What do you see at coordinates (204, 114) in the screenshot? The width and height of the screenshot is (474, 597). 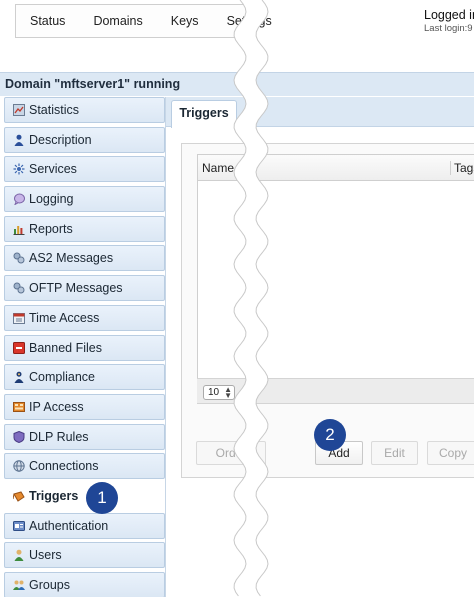 I see `tab-triggers: Triggers` at bounding box center [204, 114].